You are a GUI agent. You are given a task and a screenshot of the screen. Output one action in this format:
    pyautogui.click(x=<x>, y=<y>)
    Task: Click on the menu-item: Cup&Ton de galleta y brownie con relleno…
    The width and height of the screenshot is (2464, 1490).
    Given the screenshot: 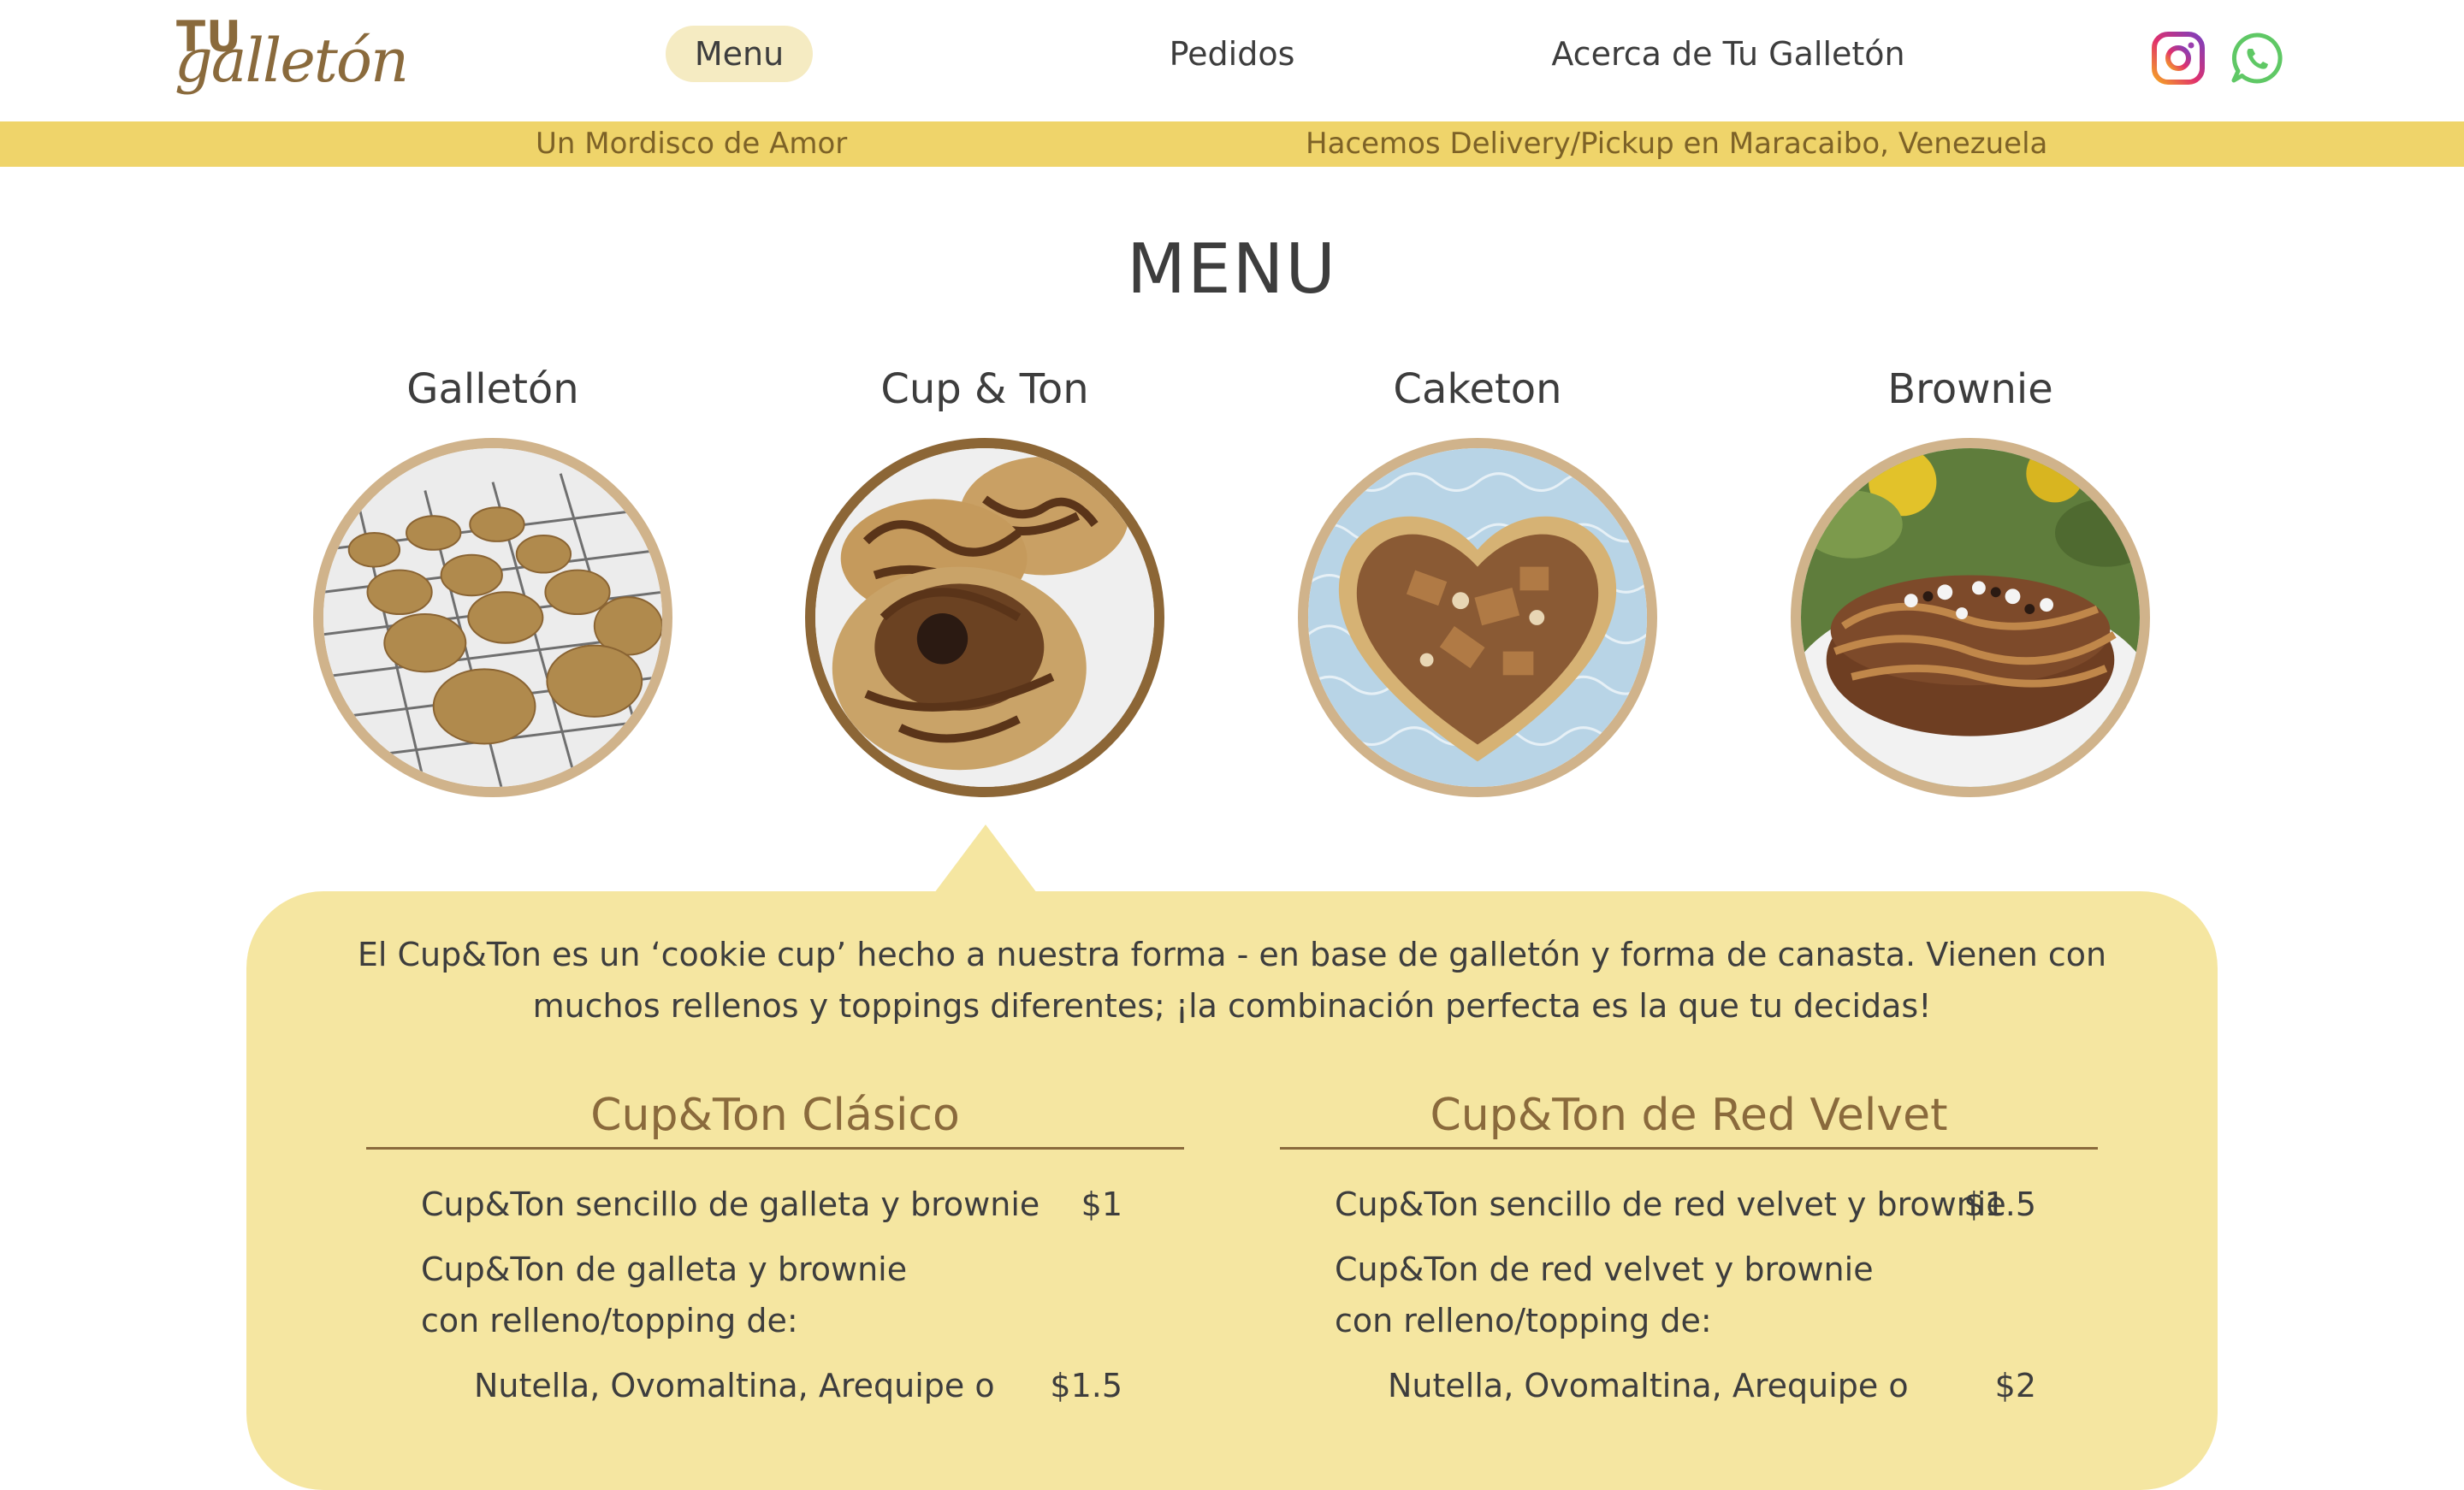 What is the action you would take?
    pyautogui.click(x=694, y=1295)
    